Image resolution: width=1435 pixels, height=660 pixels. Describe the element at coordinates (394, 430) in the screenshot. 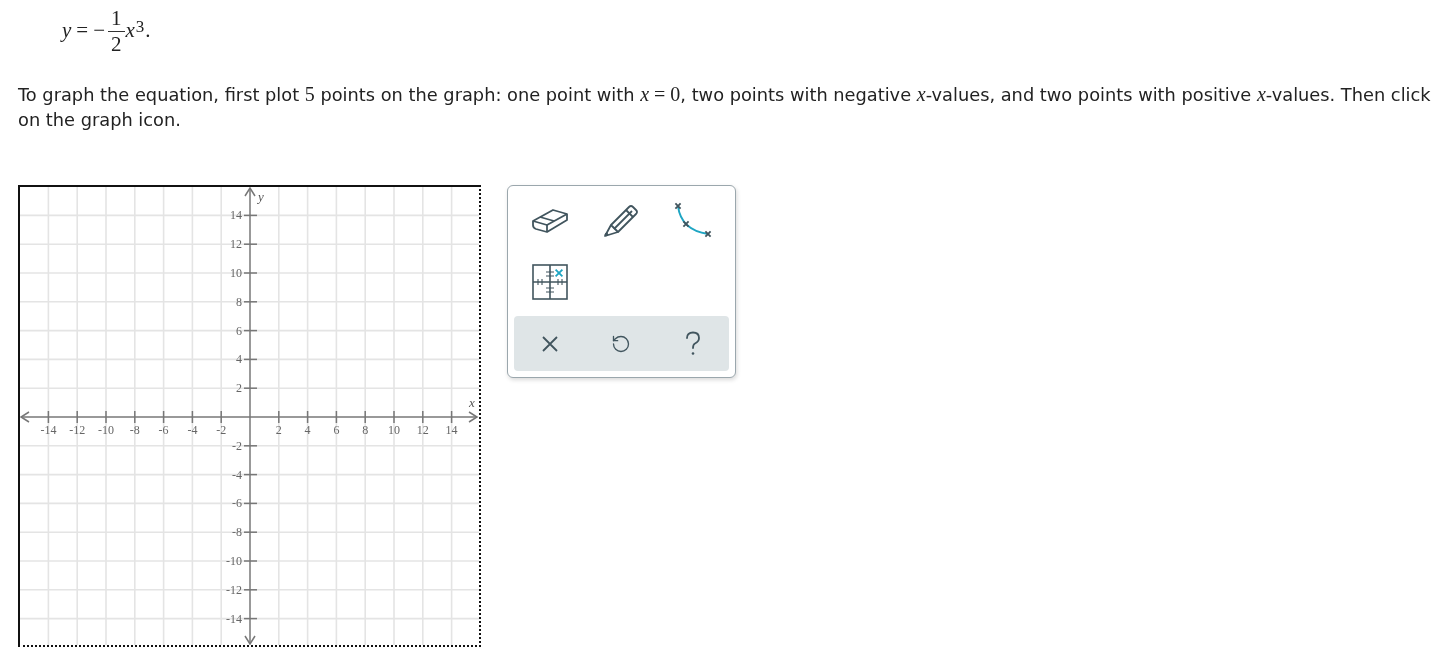

I see `x-tick-label: 10` at that location.